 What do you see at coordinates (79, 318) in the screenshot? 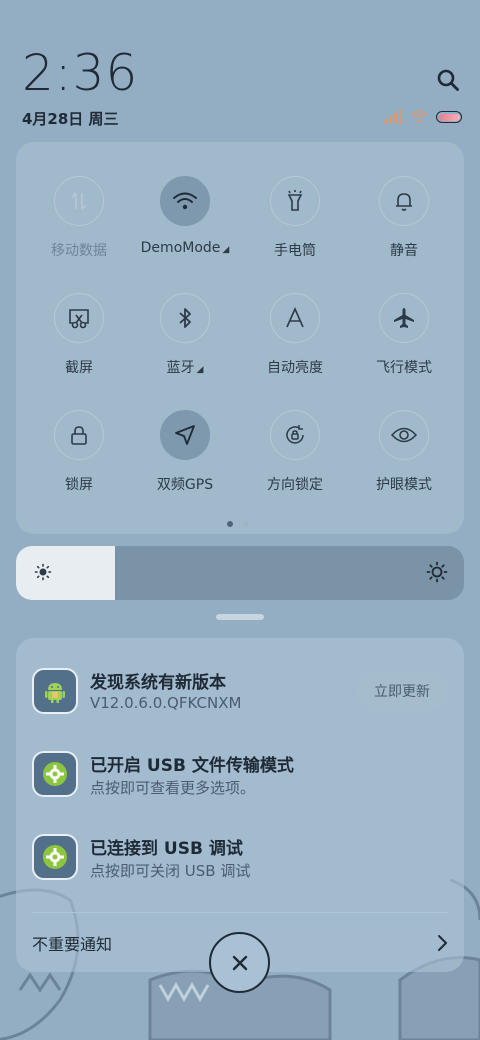
I see `screenshot-icon` at bounding box center [79, 318].